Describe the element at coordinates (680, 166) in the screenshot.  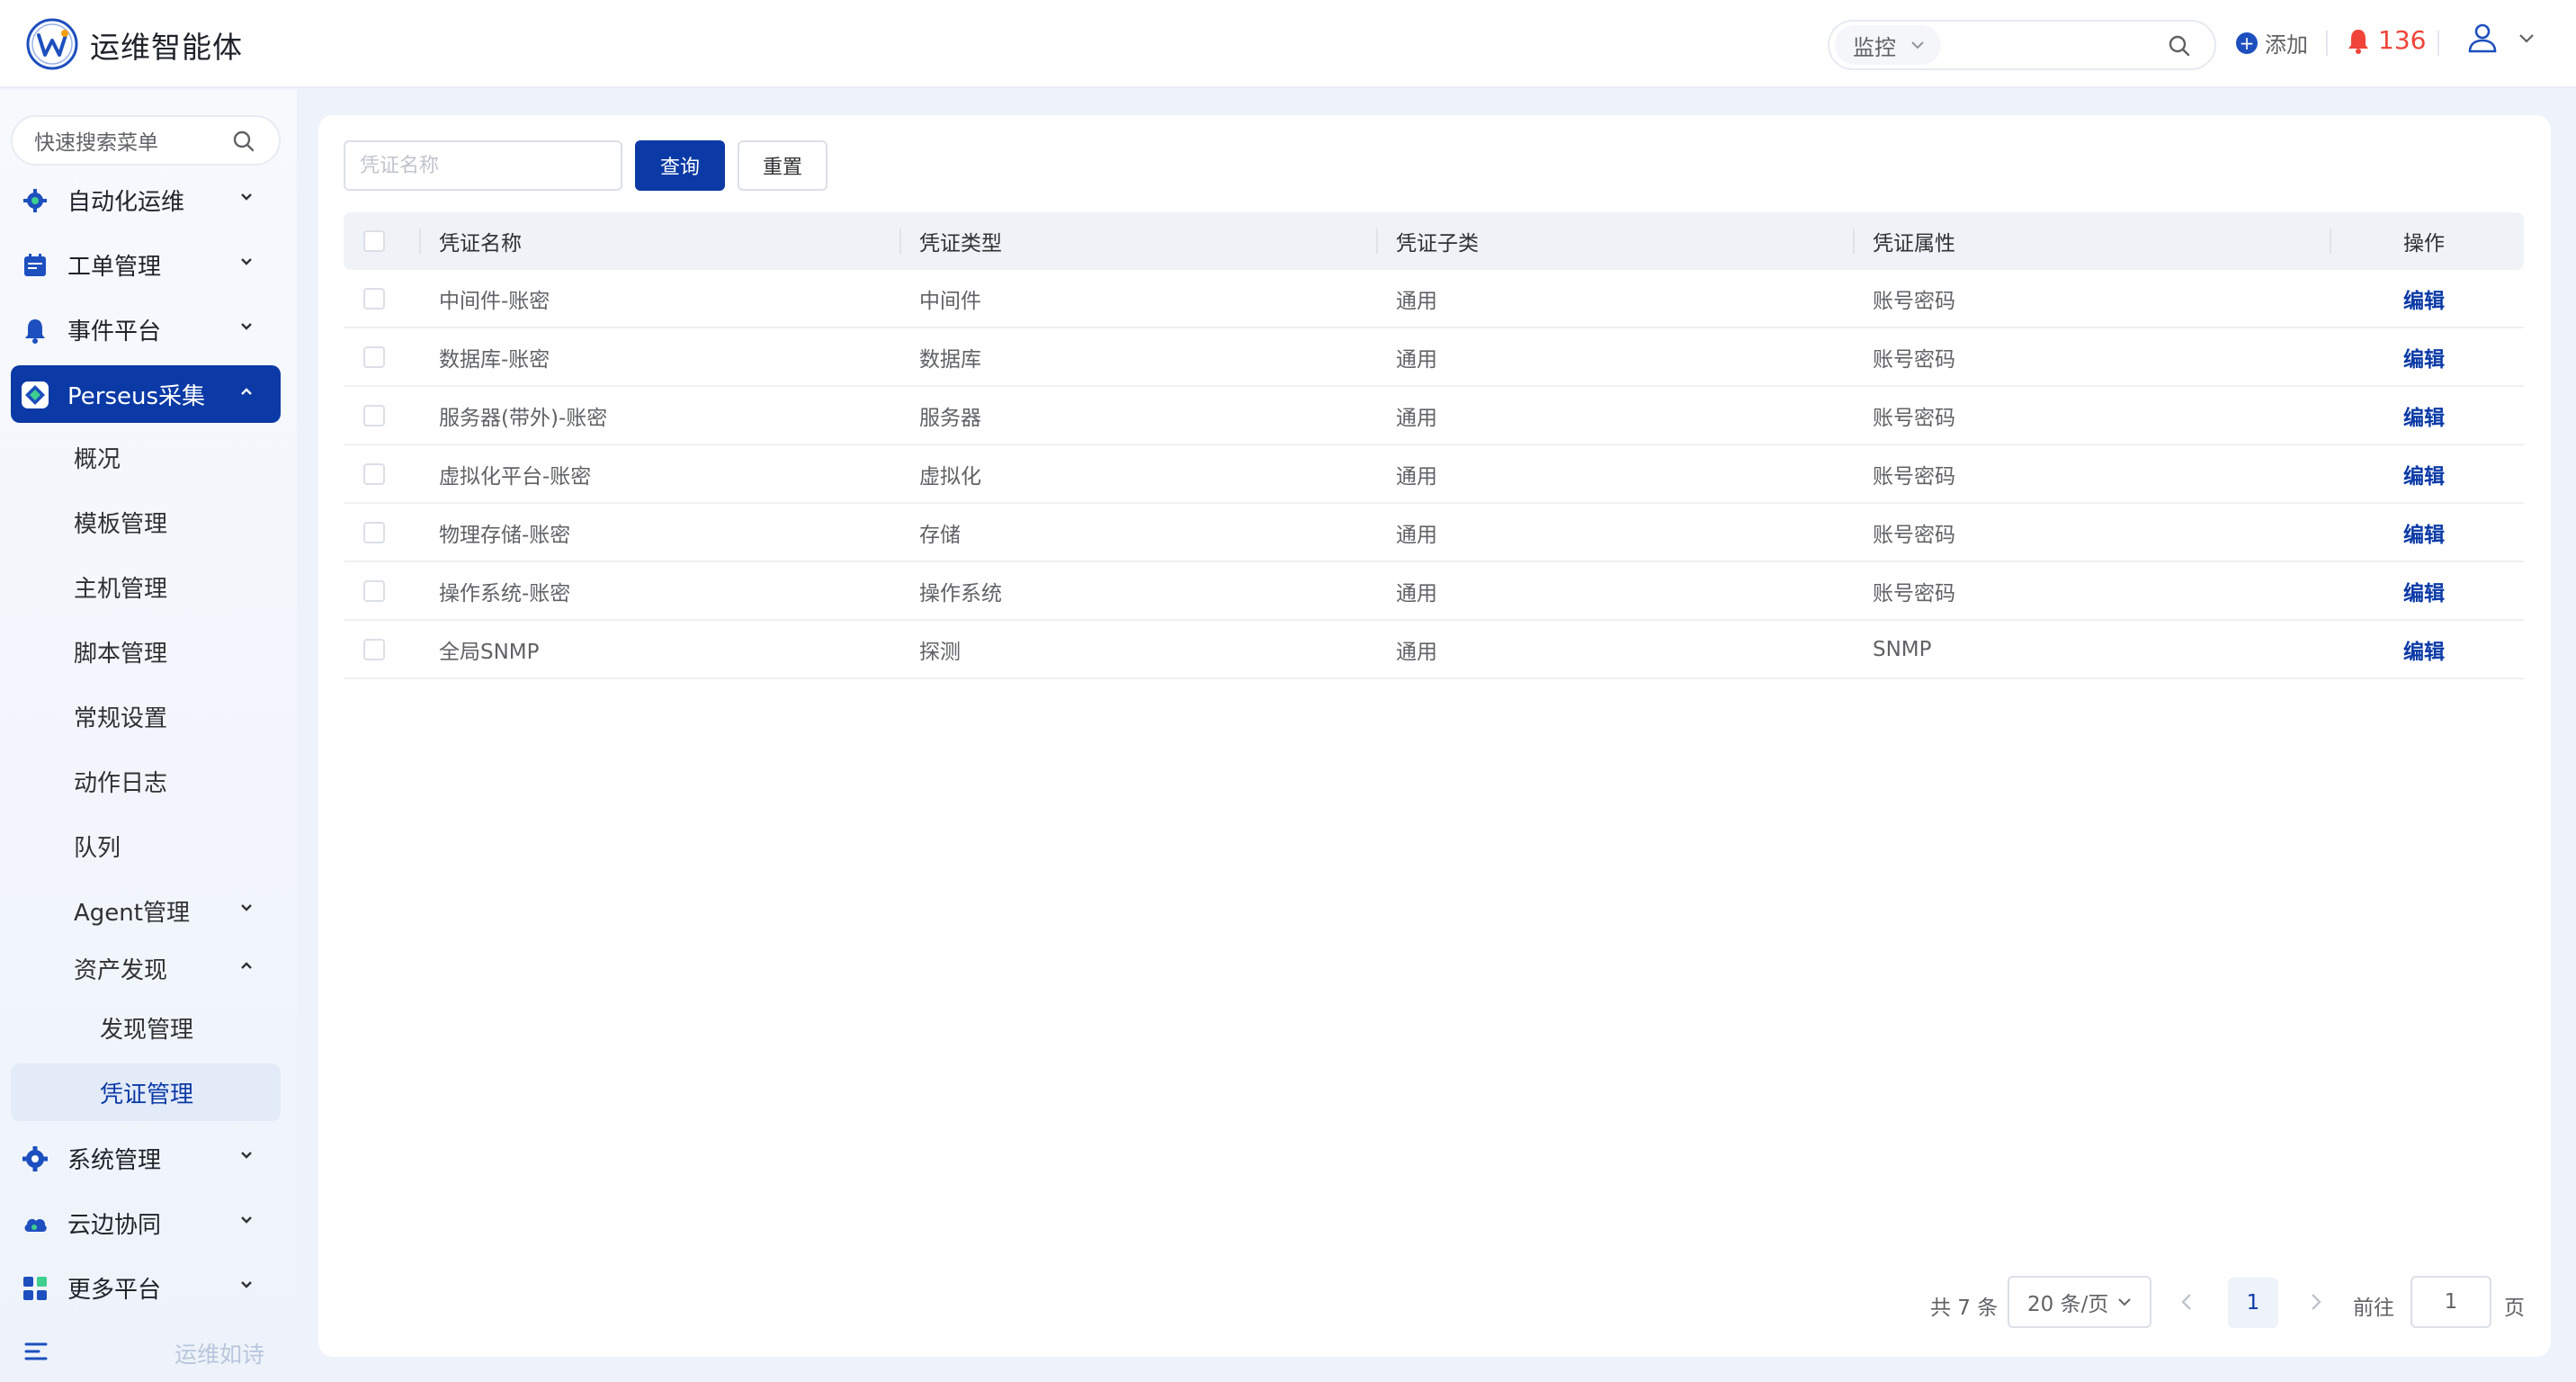
I see `query-button: 查询` at that location.